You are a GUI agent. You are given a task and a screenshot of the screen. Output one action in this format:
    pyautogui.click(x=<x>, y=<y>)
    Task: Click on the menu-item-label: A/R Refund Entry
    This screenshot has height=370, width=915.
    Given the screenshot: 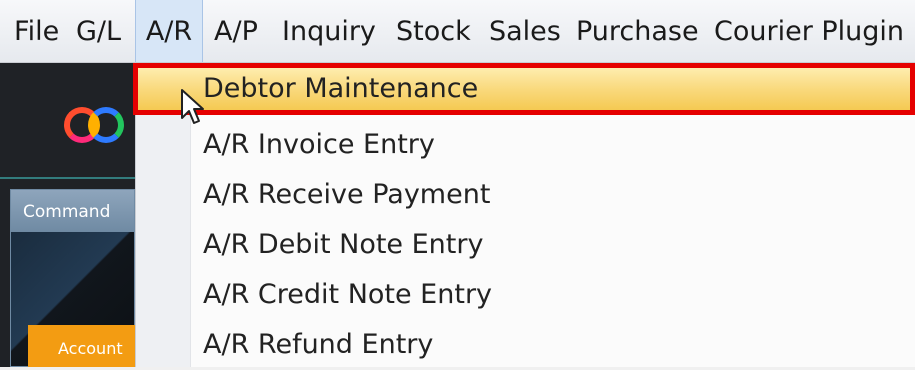 What is the action you would take?
    pyautogui.click(x=318, y=344)
    